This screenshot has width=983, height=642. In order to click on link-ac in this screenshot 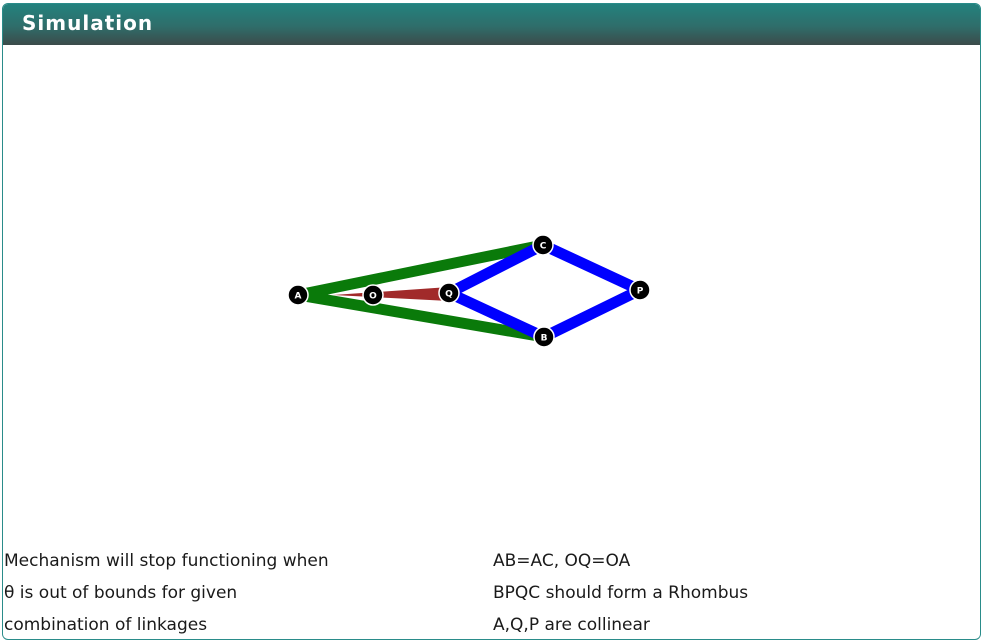, I will do `click(420, 270)`.